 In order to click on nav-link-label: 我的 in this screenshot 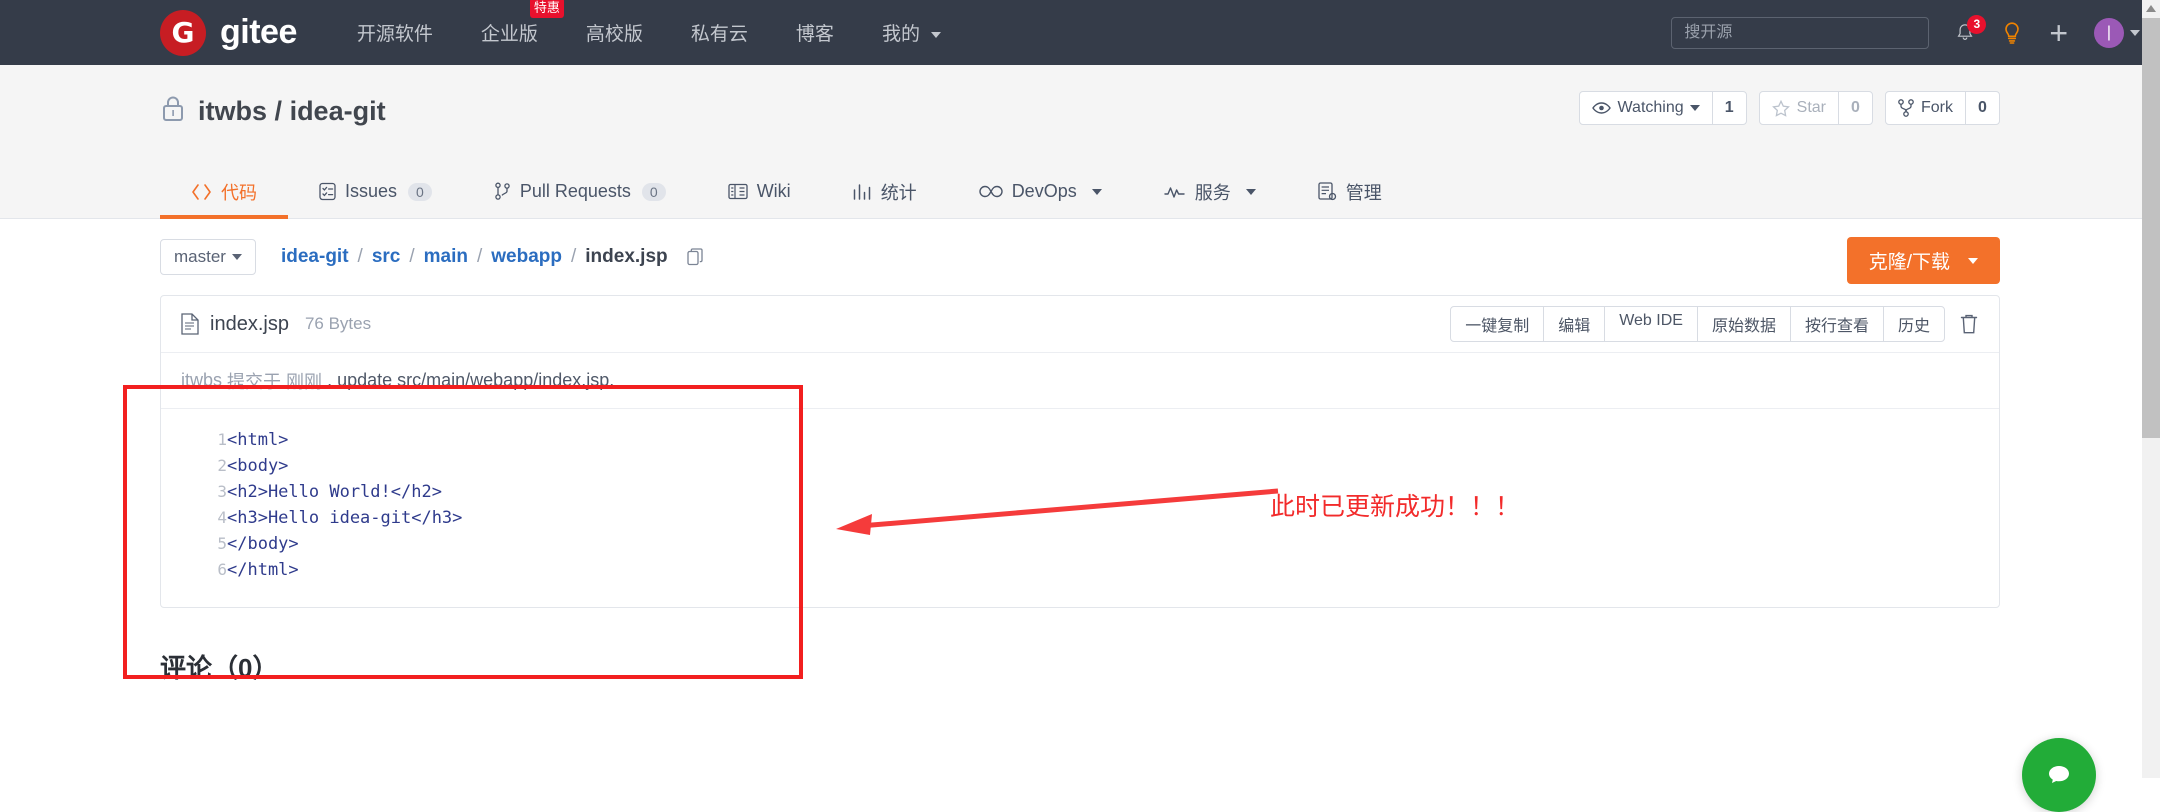, I will do `click(900, 34)`.